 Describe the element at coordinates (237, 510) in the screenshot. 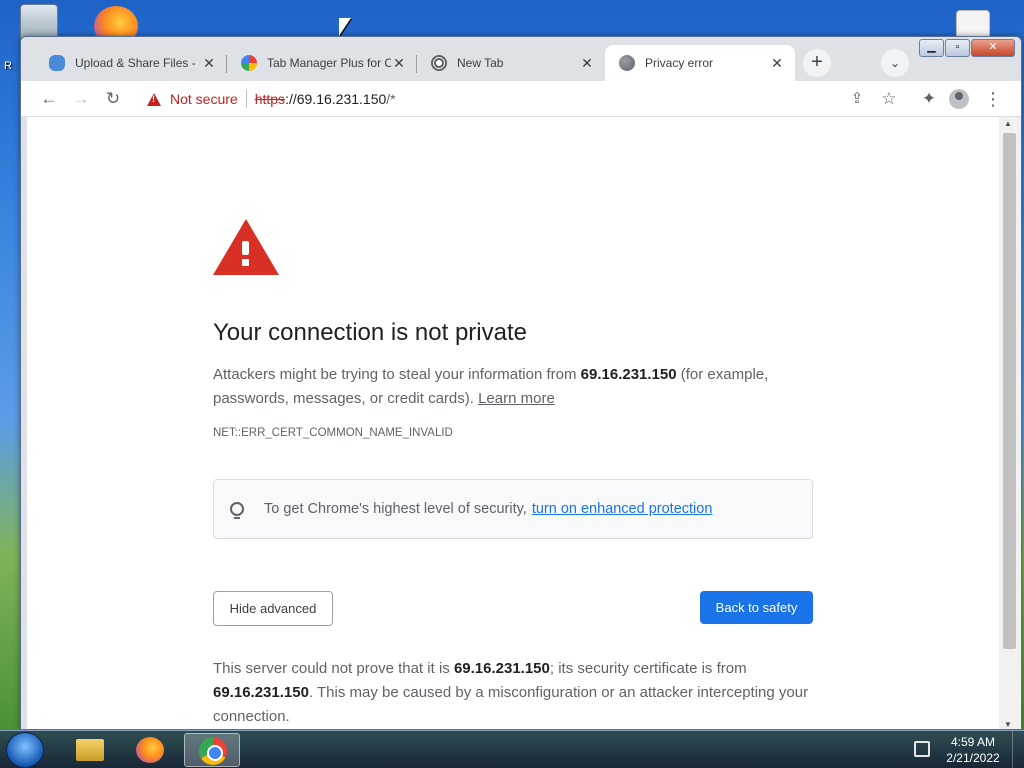

I see `lightbulb-icon` at that location.